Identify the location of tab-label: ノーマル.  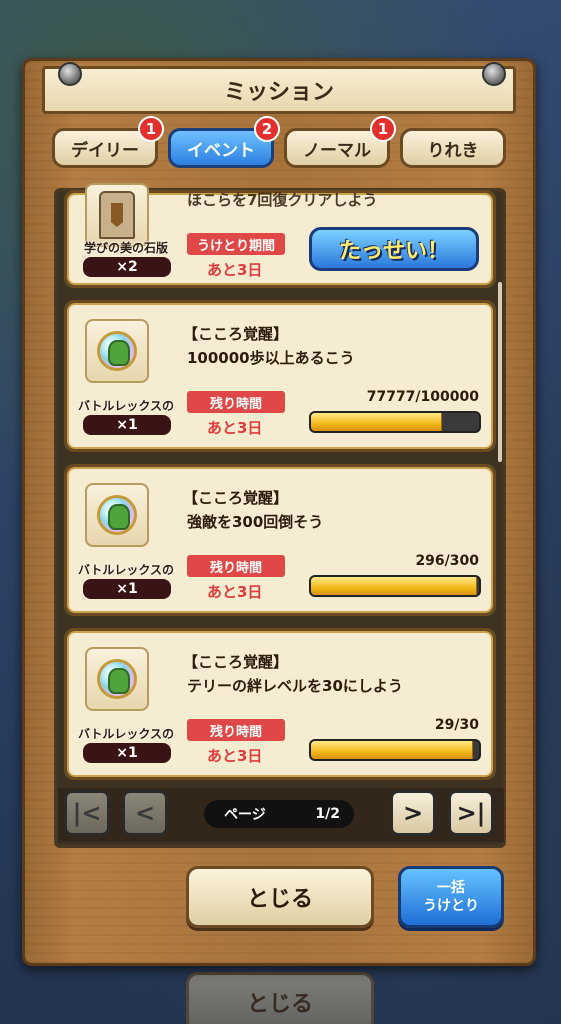
(337, 150).